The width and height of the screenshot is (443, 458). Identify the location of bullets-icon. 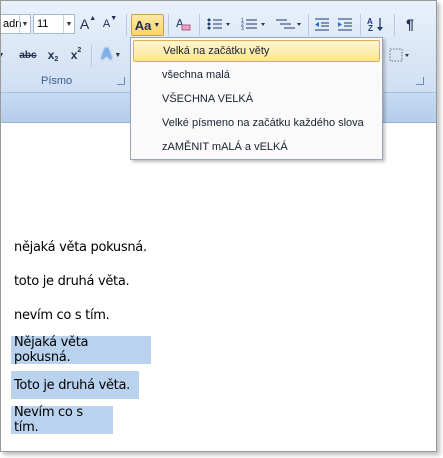
(218, 24).